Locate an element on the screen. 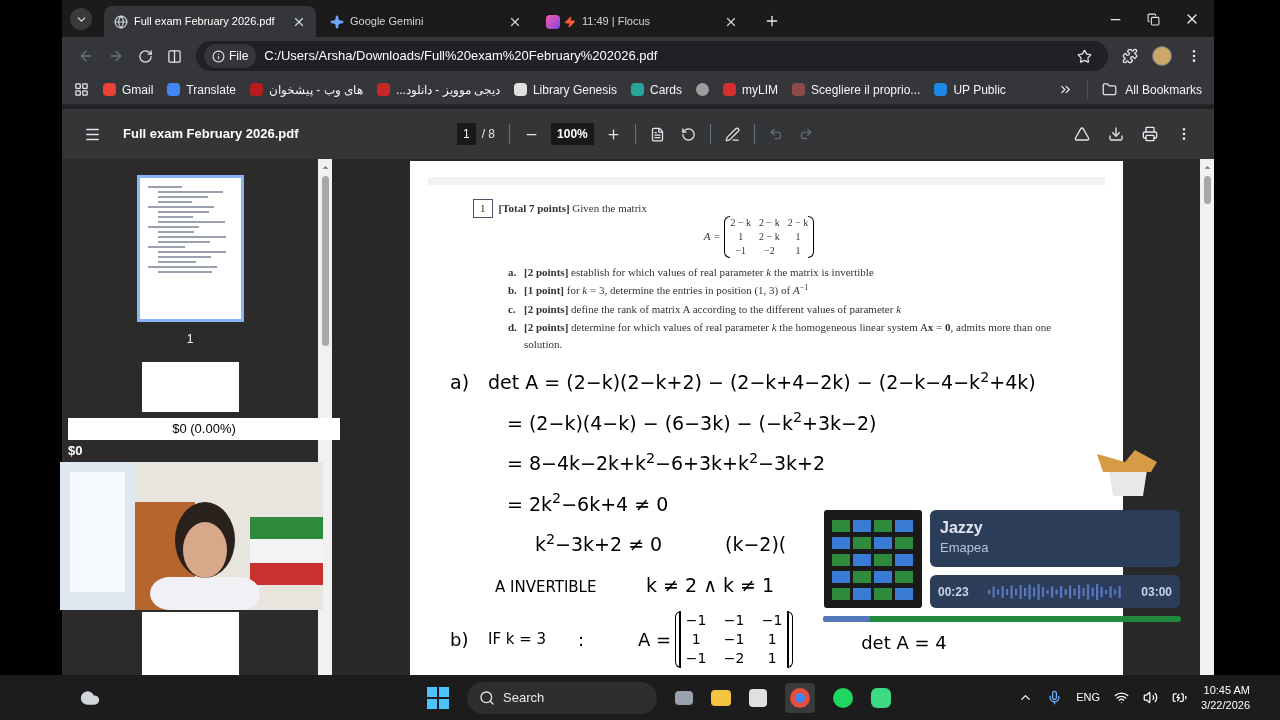 This screenshot has height=720, width=1280. handwritten-line: IF k = 3 is located at coordinates (518, 640).